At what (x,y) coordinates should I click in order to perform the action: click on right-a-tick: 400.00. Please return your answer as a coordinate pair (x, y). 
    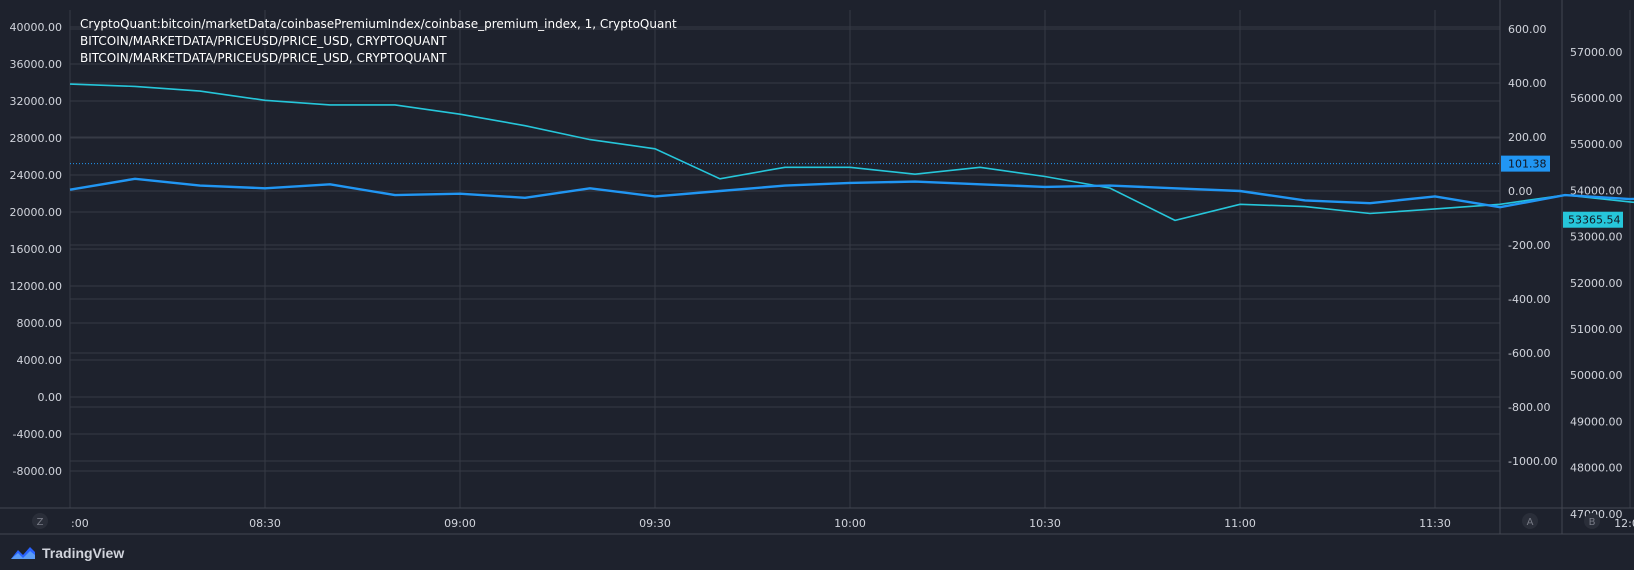
    Looking at the image, I should click on (1527, 83).